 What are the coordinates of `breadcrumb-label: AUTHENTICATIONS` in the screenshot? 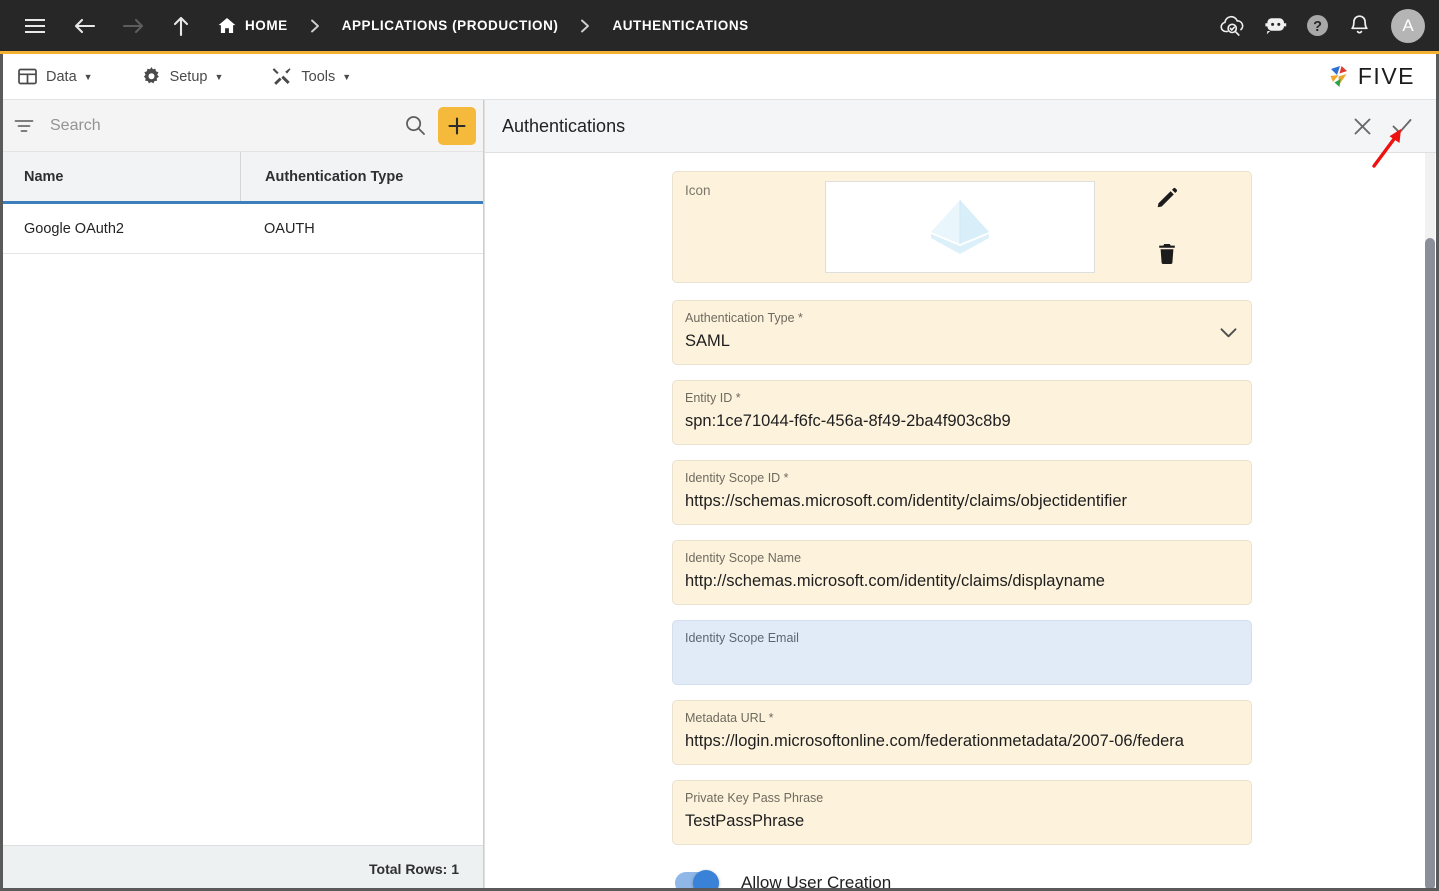 It's located at (680, 25).